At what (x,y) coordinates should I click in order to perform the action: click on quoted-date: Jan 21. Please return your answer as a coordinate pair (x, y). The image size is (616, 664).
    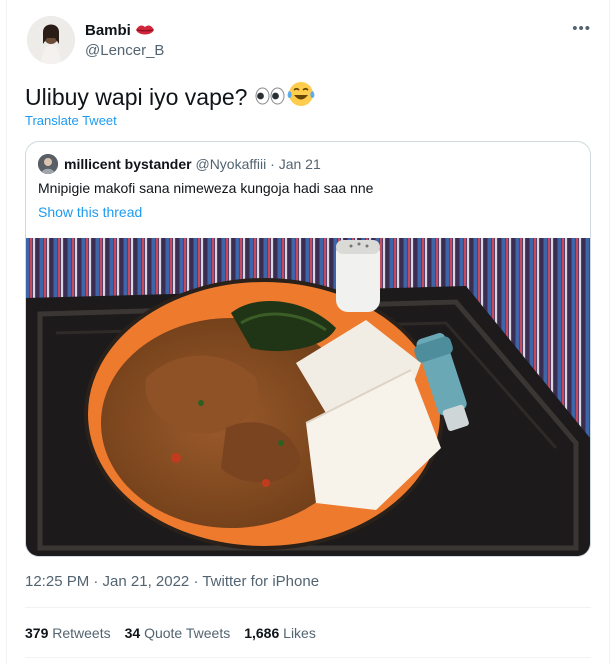
    Looking at the image, I should click on (299, 164).